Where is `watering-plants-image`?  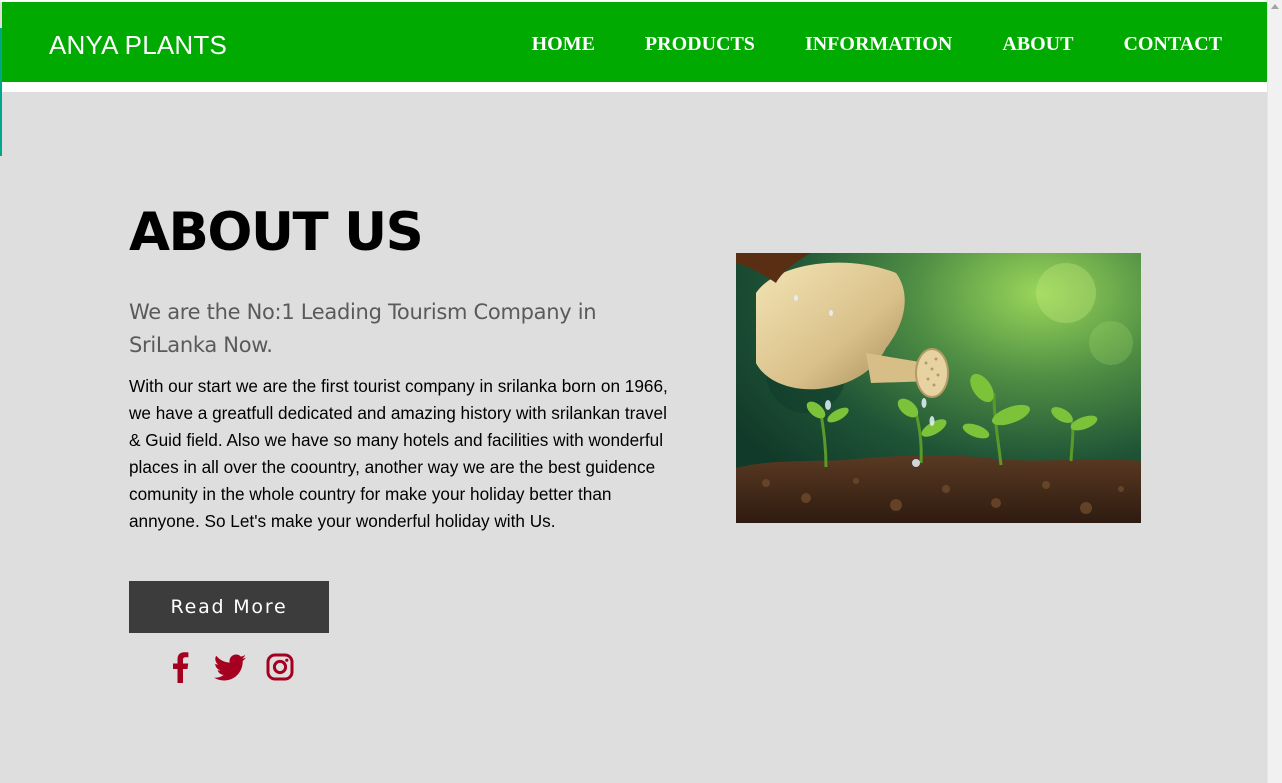 watering-plants-image is located at coordinates (938, 388).